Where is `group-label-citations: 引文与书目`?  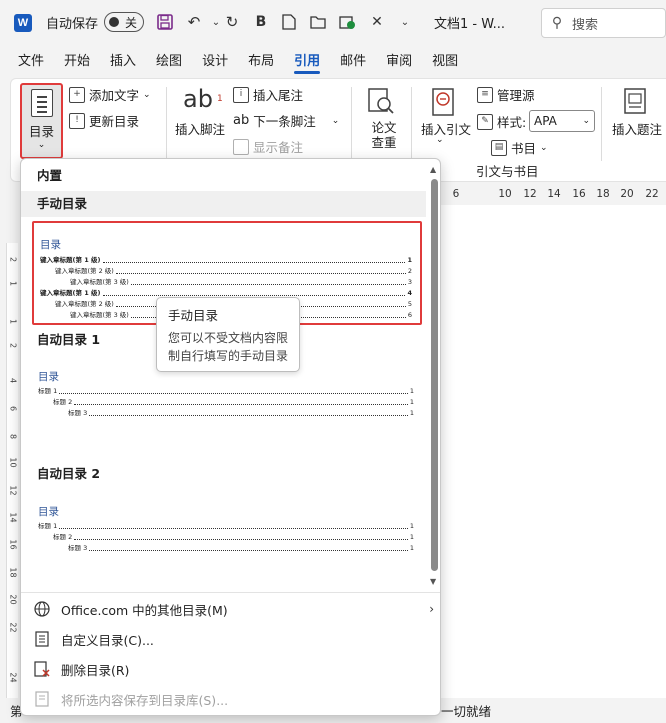 group-label-citations: 引文与书目 is located at coordinates (507, 171).